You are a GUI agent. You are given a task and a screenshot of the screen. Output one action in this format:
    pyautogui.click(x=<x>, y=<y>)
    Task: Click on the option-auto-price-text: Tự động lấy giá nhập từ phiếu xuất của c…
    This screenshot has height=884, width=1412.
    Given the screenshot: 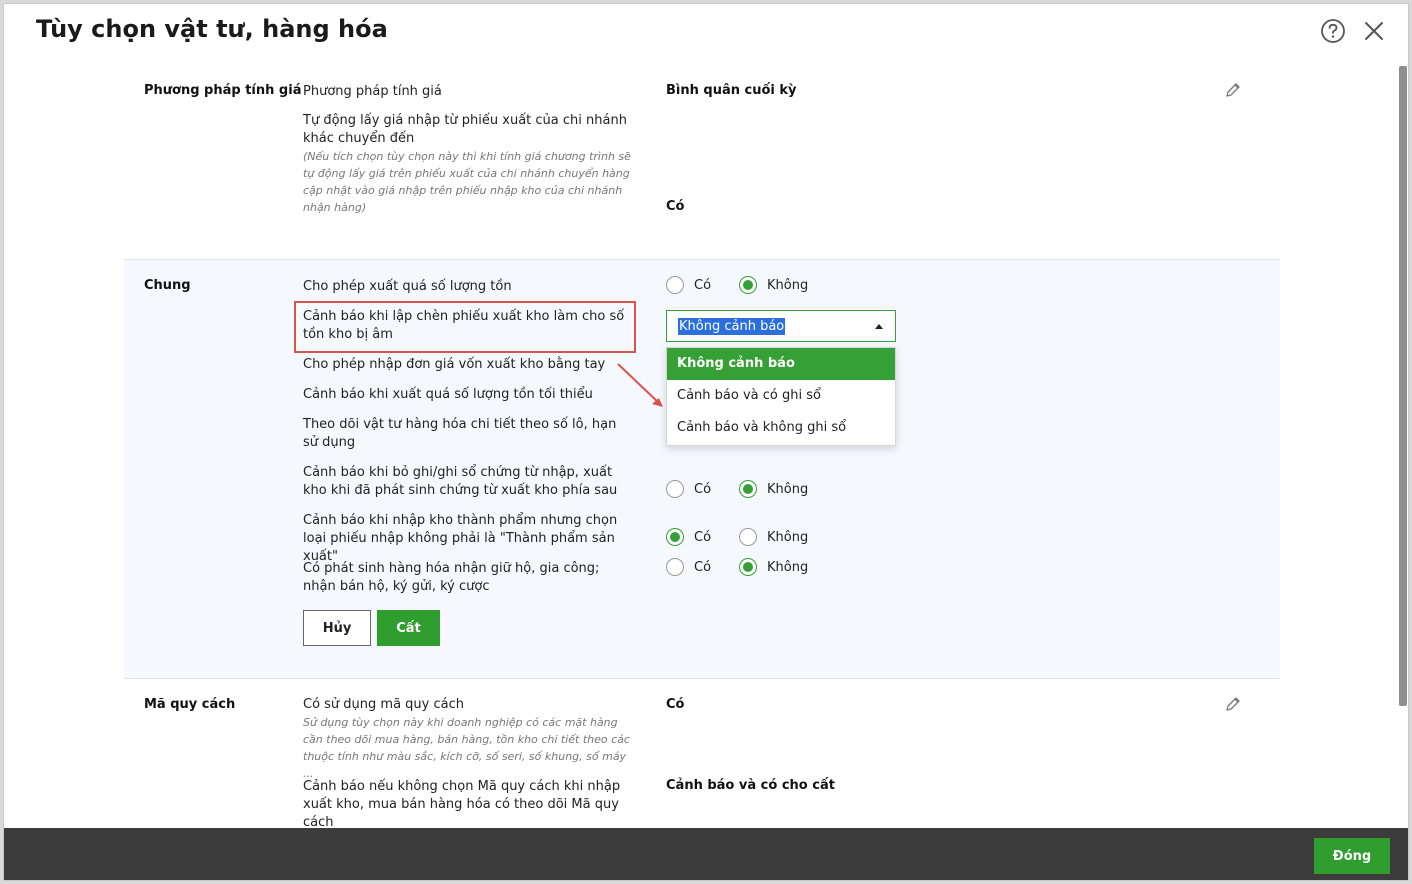 What is the action you would take?
    pyautogui.click(x=465, y=129)
    